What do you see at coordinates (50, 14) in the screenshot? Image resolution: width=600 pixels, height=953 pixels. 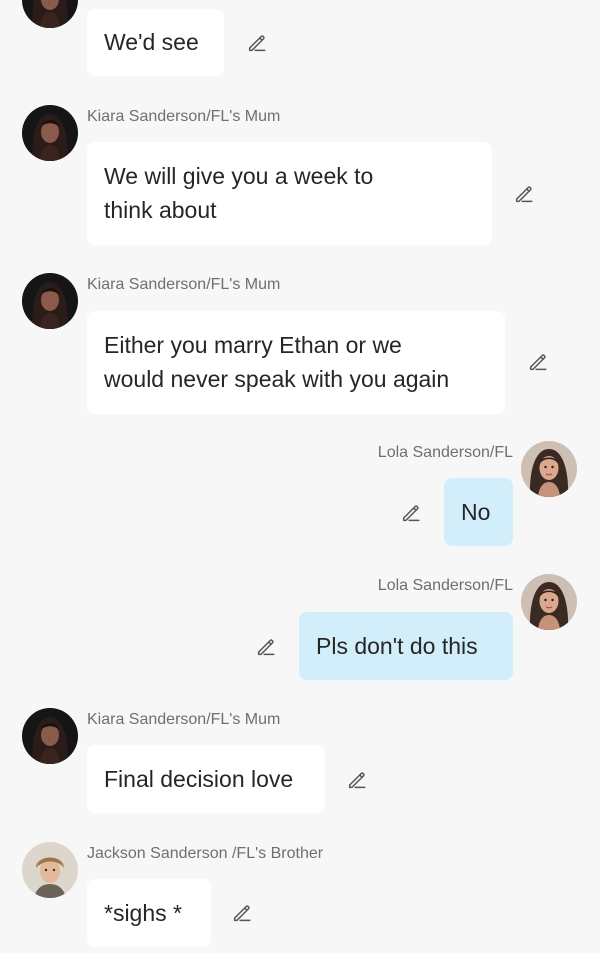 I see `dark-hair-avatar-icon` at bounding box center [50, 14].